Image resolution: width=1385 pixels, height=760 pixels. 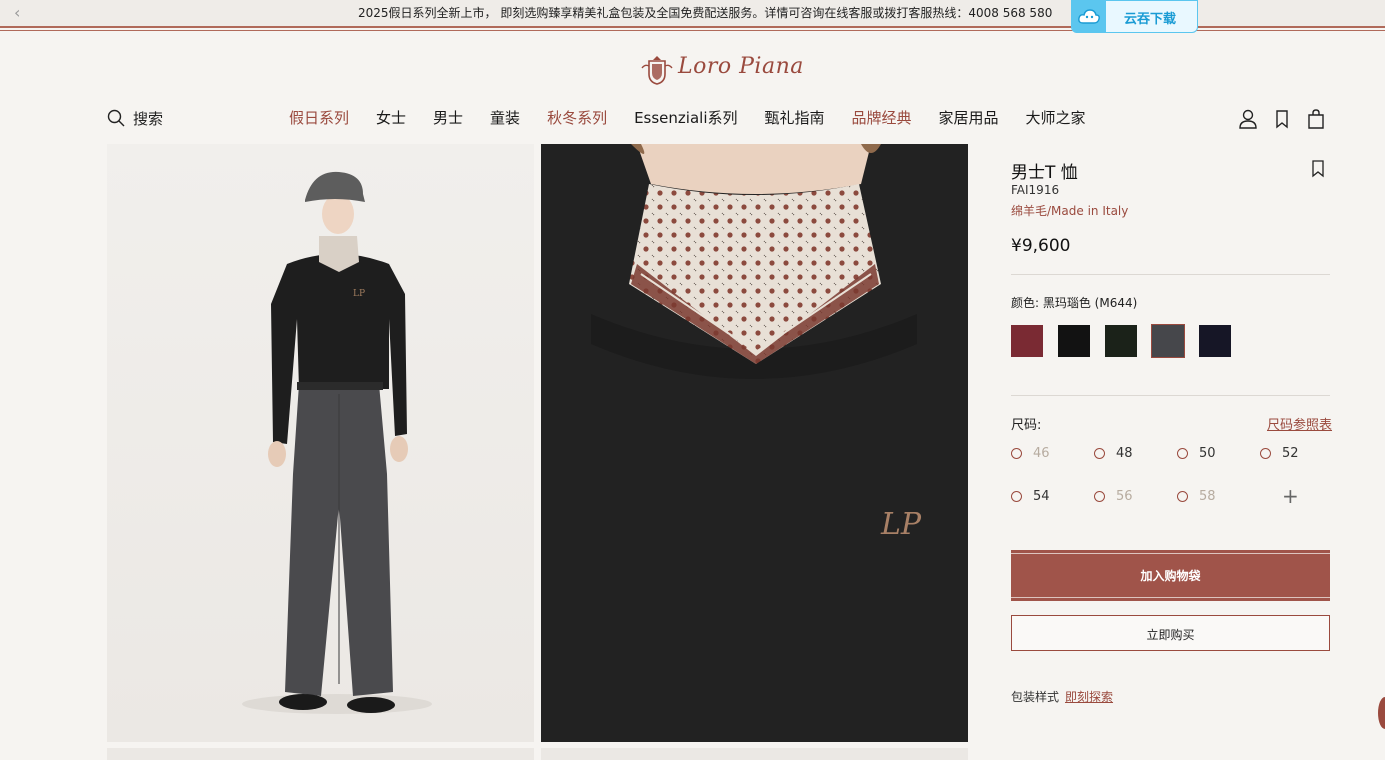 I want to click on yuntun-download-button: 云吞下载, so click(x=1134, y=16).